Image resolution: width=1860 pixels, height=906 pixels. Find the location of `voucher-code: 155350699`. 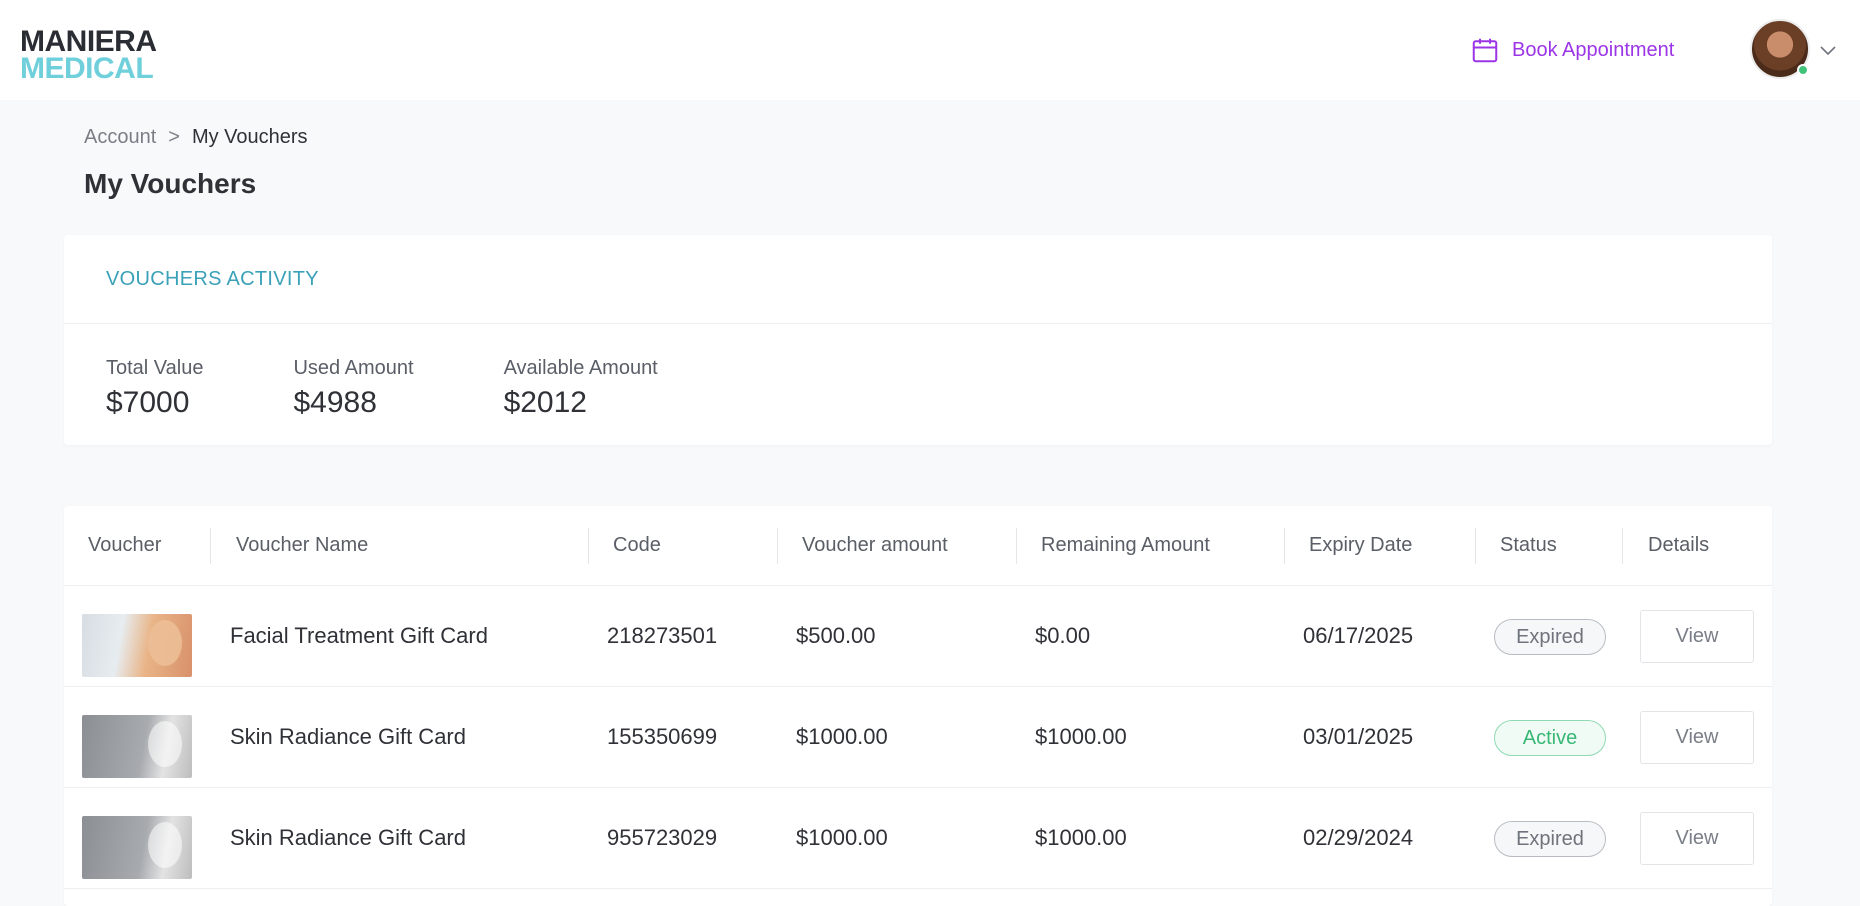

voucher-code: 155350699 is located at coordinates (662, 736).